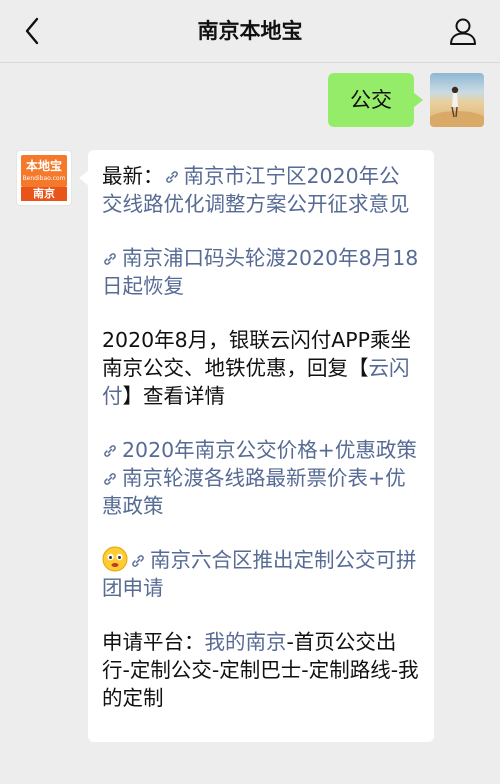  Describe the element at coordinates (261, 670) in the screenshot. I see `message-paragraph-platform: 申请平台：我的南京-首页公交出行-定制公交-定制巴士-定制路线-我的定制` at that location.